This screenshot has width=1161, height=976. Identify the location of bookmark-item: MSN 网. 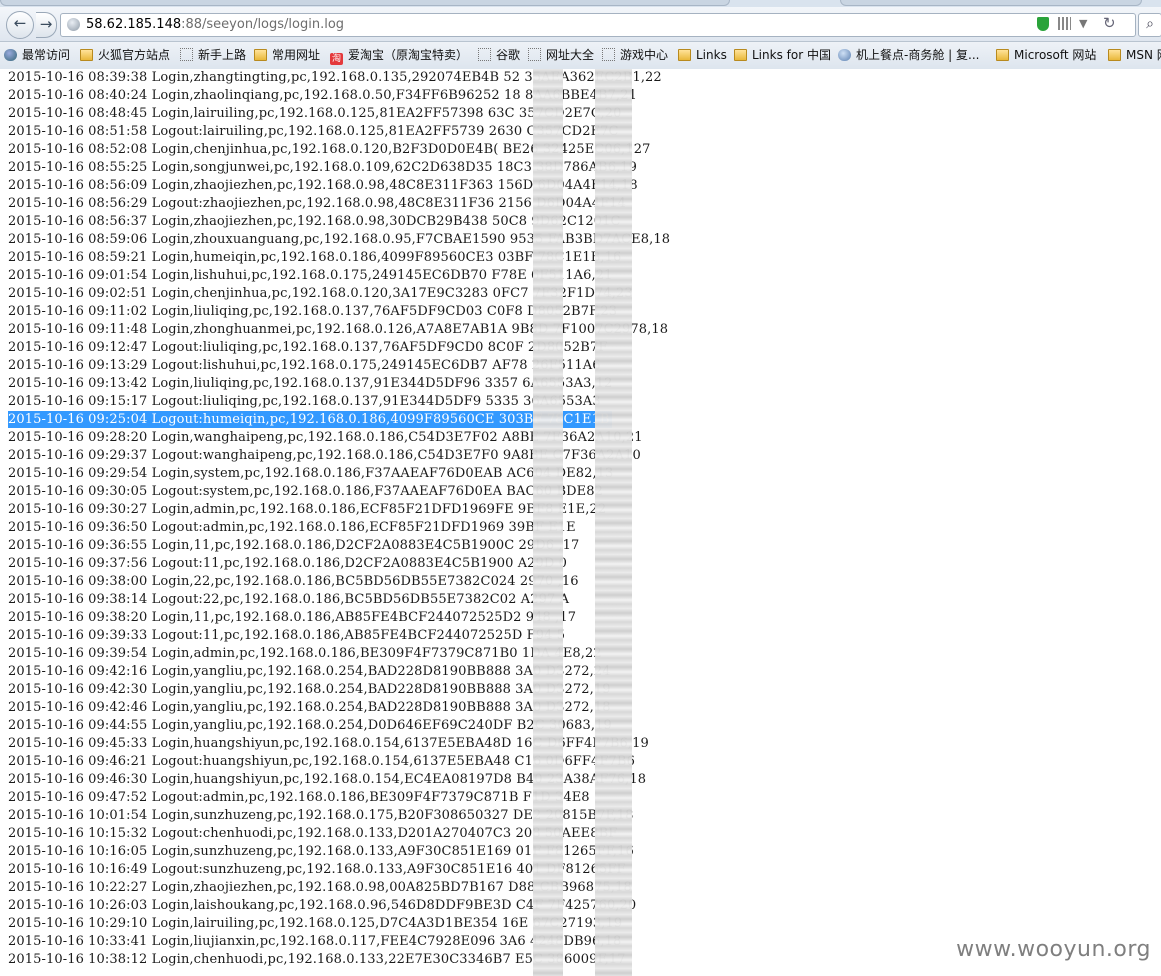
(1134, 55).